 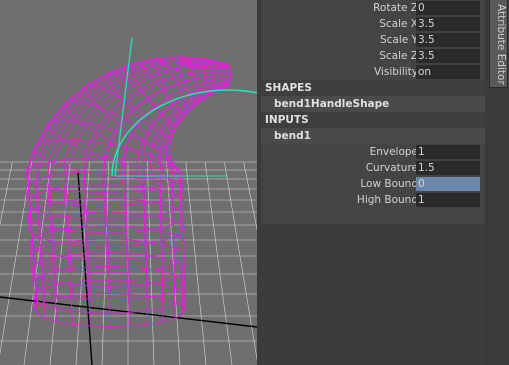 What do you see at coordinates (448, 24) in the screenshot?
I see `scale-x-field: 3.5` at bounding box center [448, 24].